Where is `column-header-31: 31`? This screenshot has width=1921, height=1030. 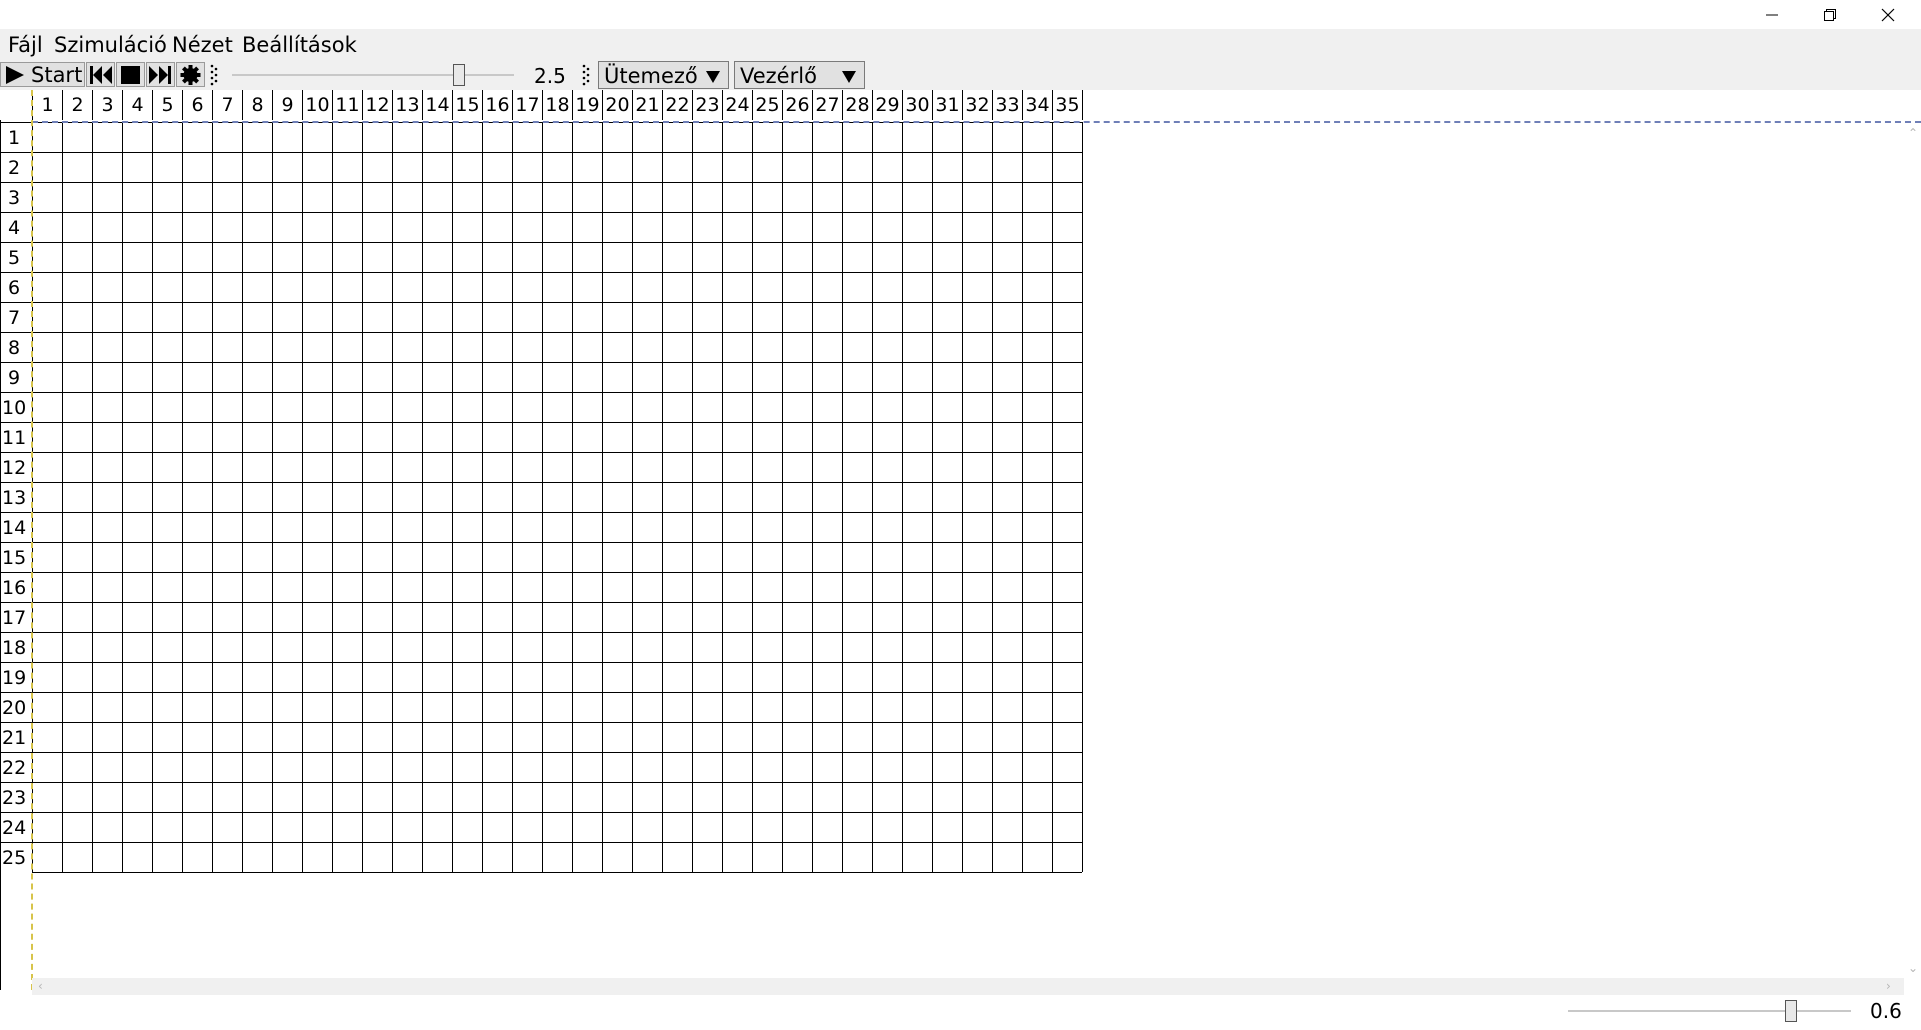
column-header-31: 31 is located at coordinates (947, 105).